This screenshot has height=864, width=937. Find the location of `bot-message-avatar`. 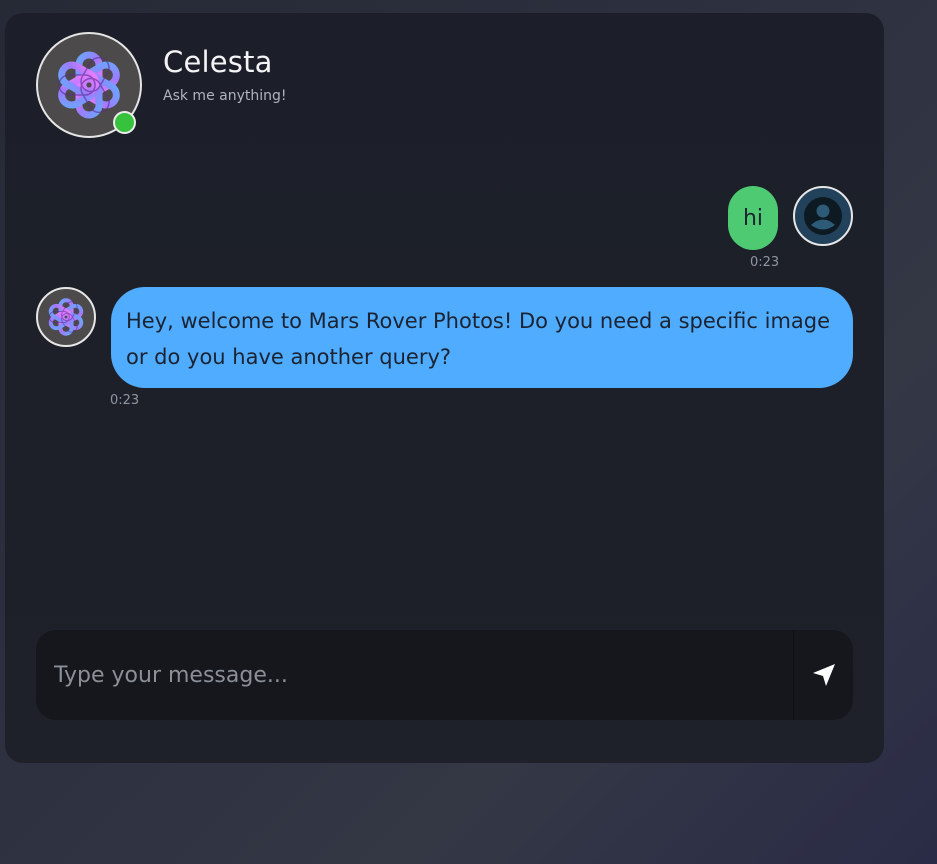

bot-message-avatar is located at coordinates (66, 317).